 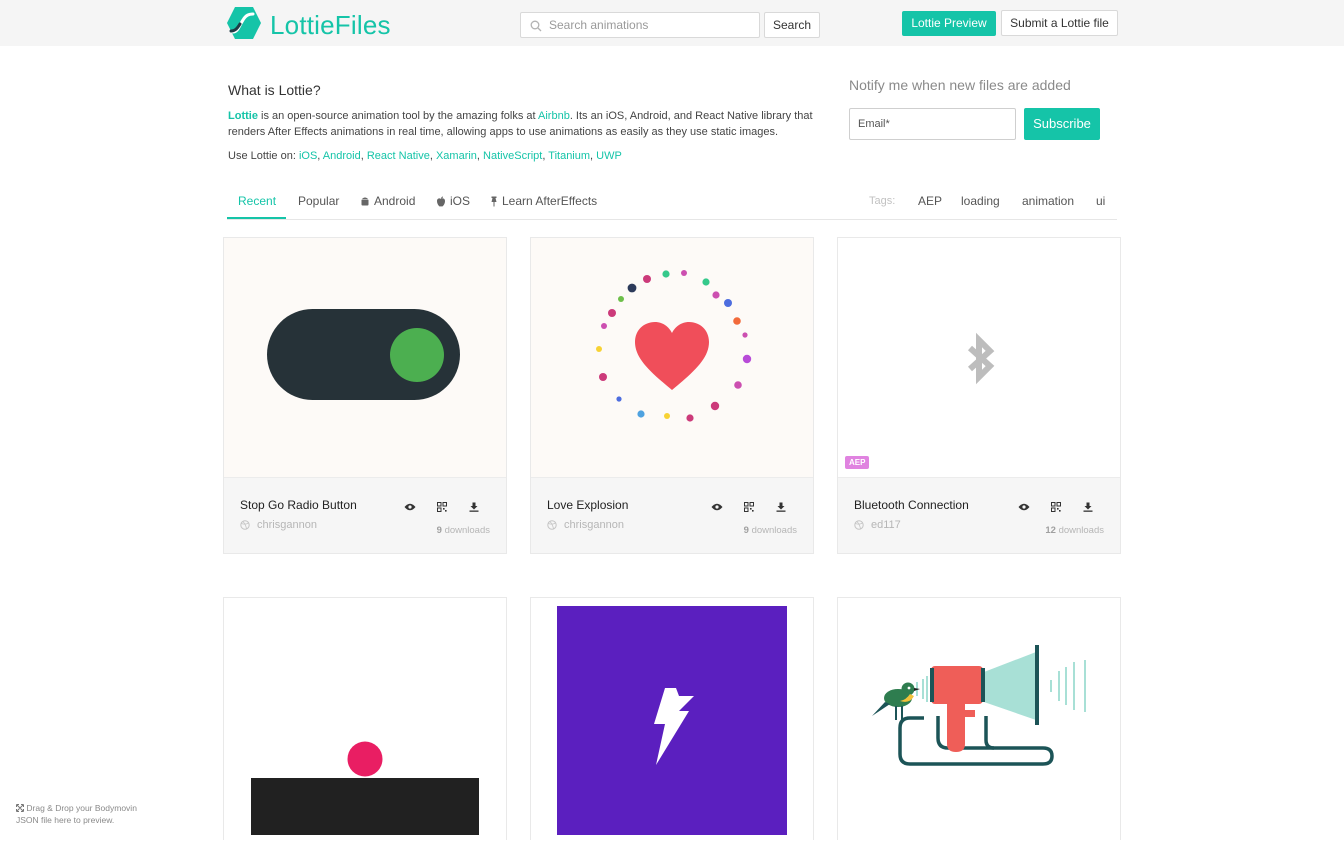 I want to click on notify-title: Notify me when new files are added, so click(x=960, y=85).